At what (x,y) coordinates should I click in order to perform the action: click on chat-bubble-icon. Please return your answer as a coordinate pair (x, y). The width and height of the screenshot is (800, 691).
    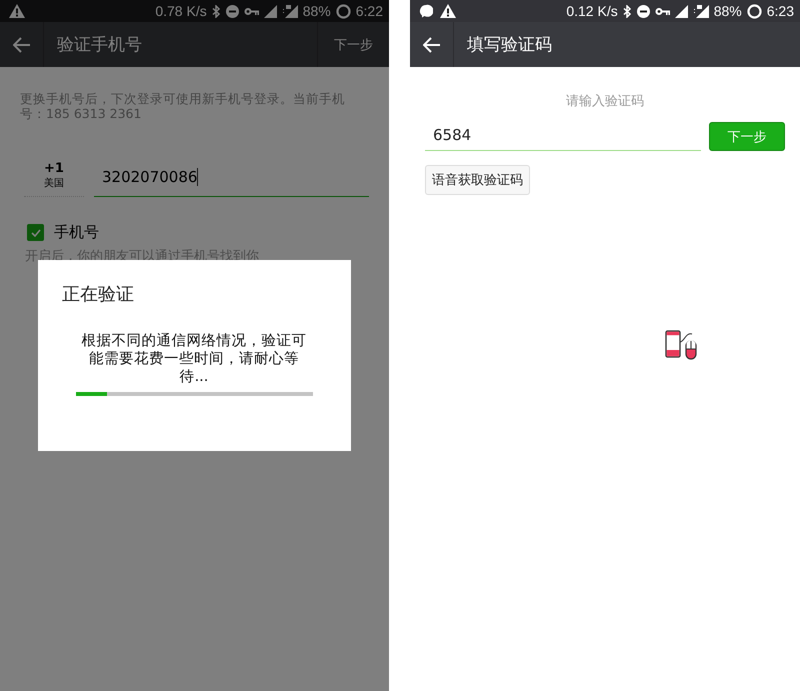
    Looking at the image, I should click on (426, 11).